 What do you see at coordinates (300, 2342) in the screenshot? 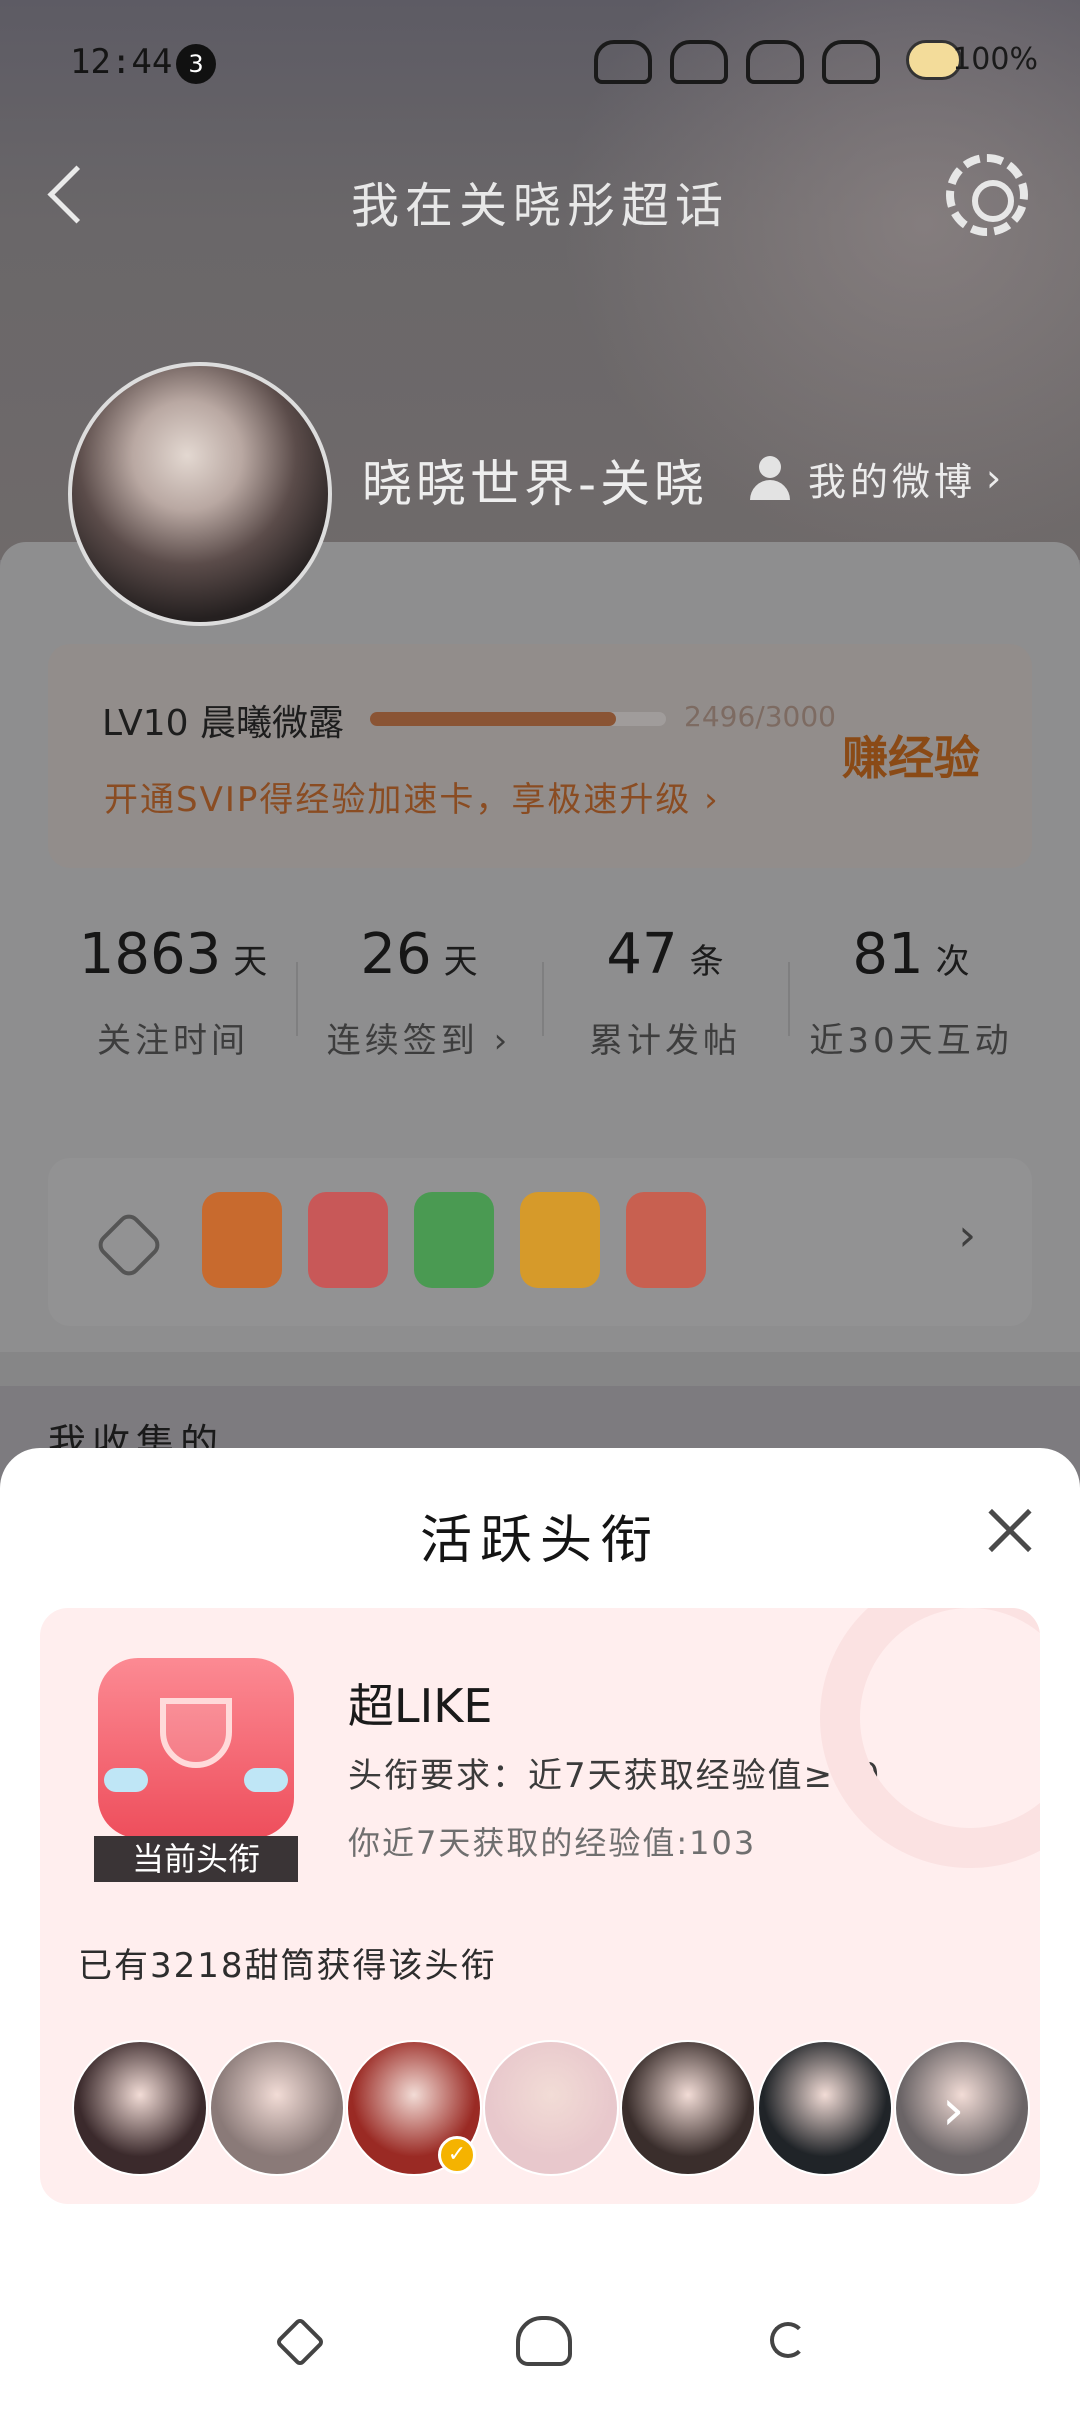
I see `recents-icon` at bounding box center [300, 2342].